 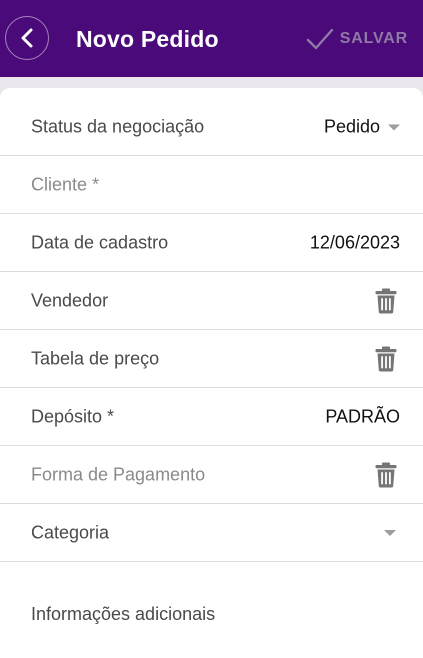 I want to click on status-negociacao-label: Status da negociação, so click(x=118, y=126).